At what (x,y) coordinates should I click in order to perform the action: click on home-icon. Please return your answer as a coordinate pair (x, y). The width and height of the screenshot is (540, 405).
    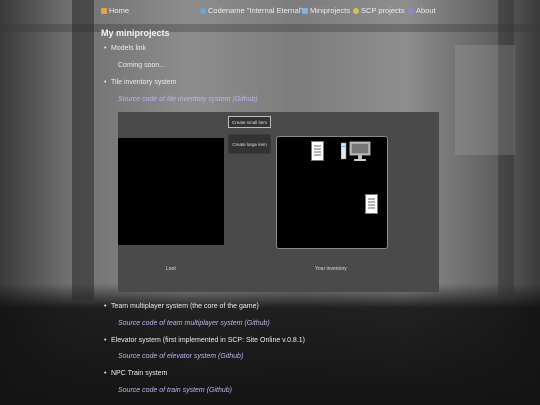
    Looking at the image, I should click on (104, 10).